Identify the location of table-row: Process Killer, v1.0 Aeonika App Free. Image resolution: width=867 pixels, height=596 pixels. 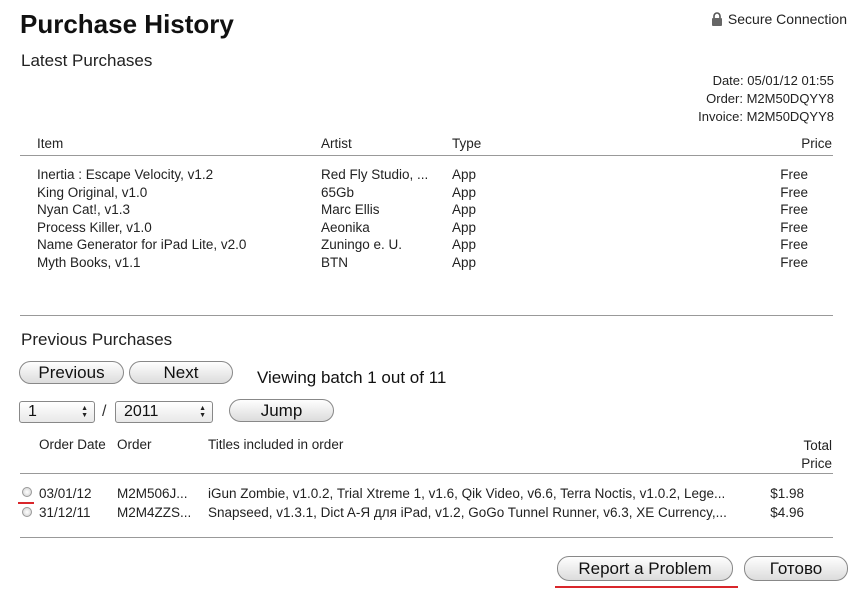
(433, 229).